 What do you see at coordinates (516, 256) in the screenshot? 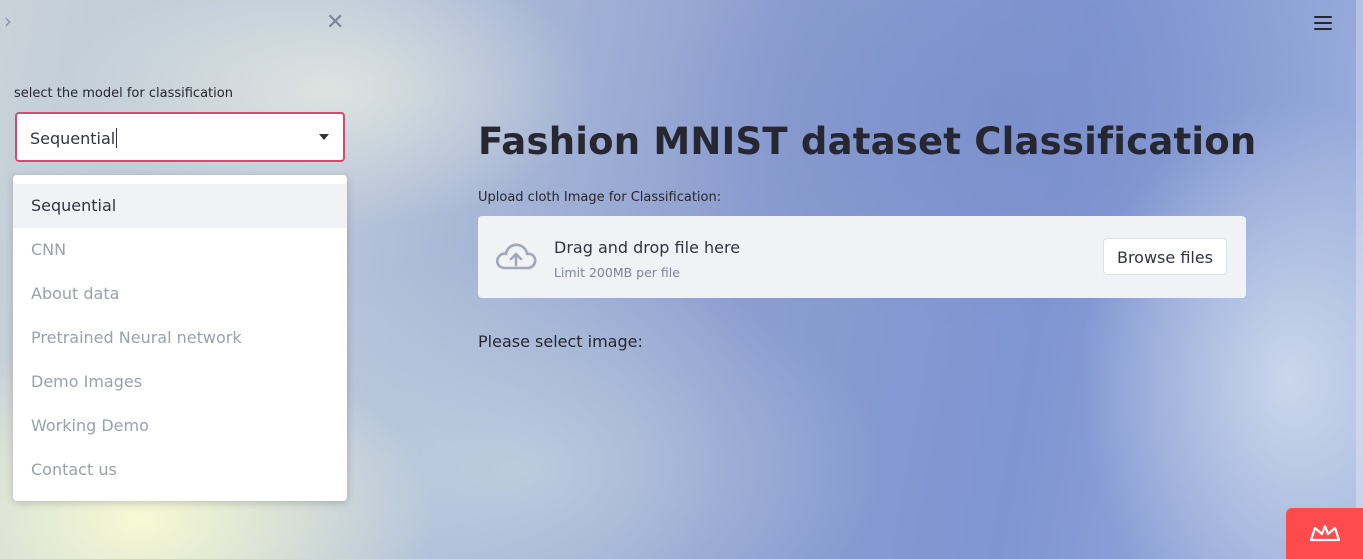
I see `cloud-upload-icon` at bounding box center [516, 256].